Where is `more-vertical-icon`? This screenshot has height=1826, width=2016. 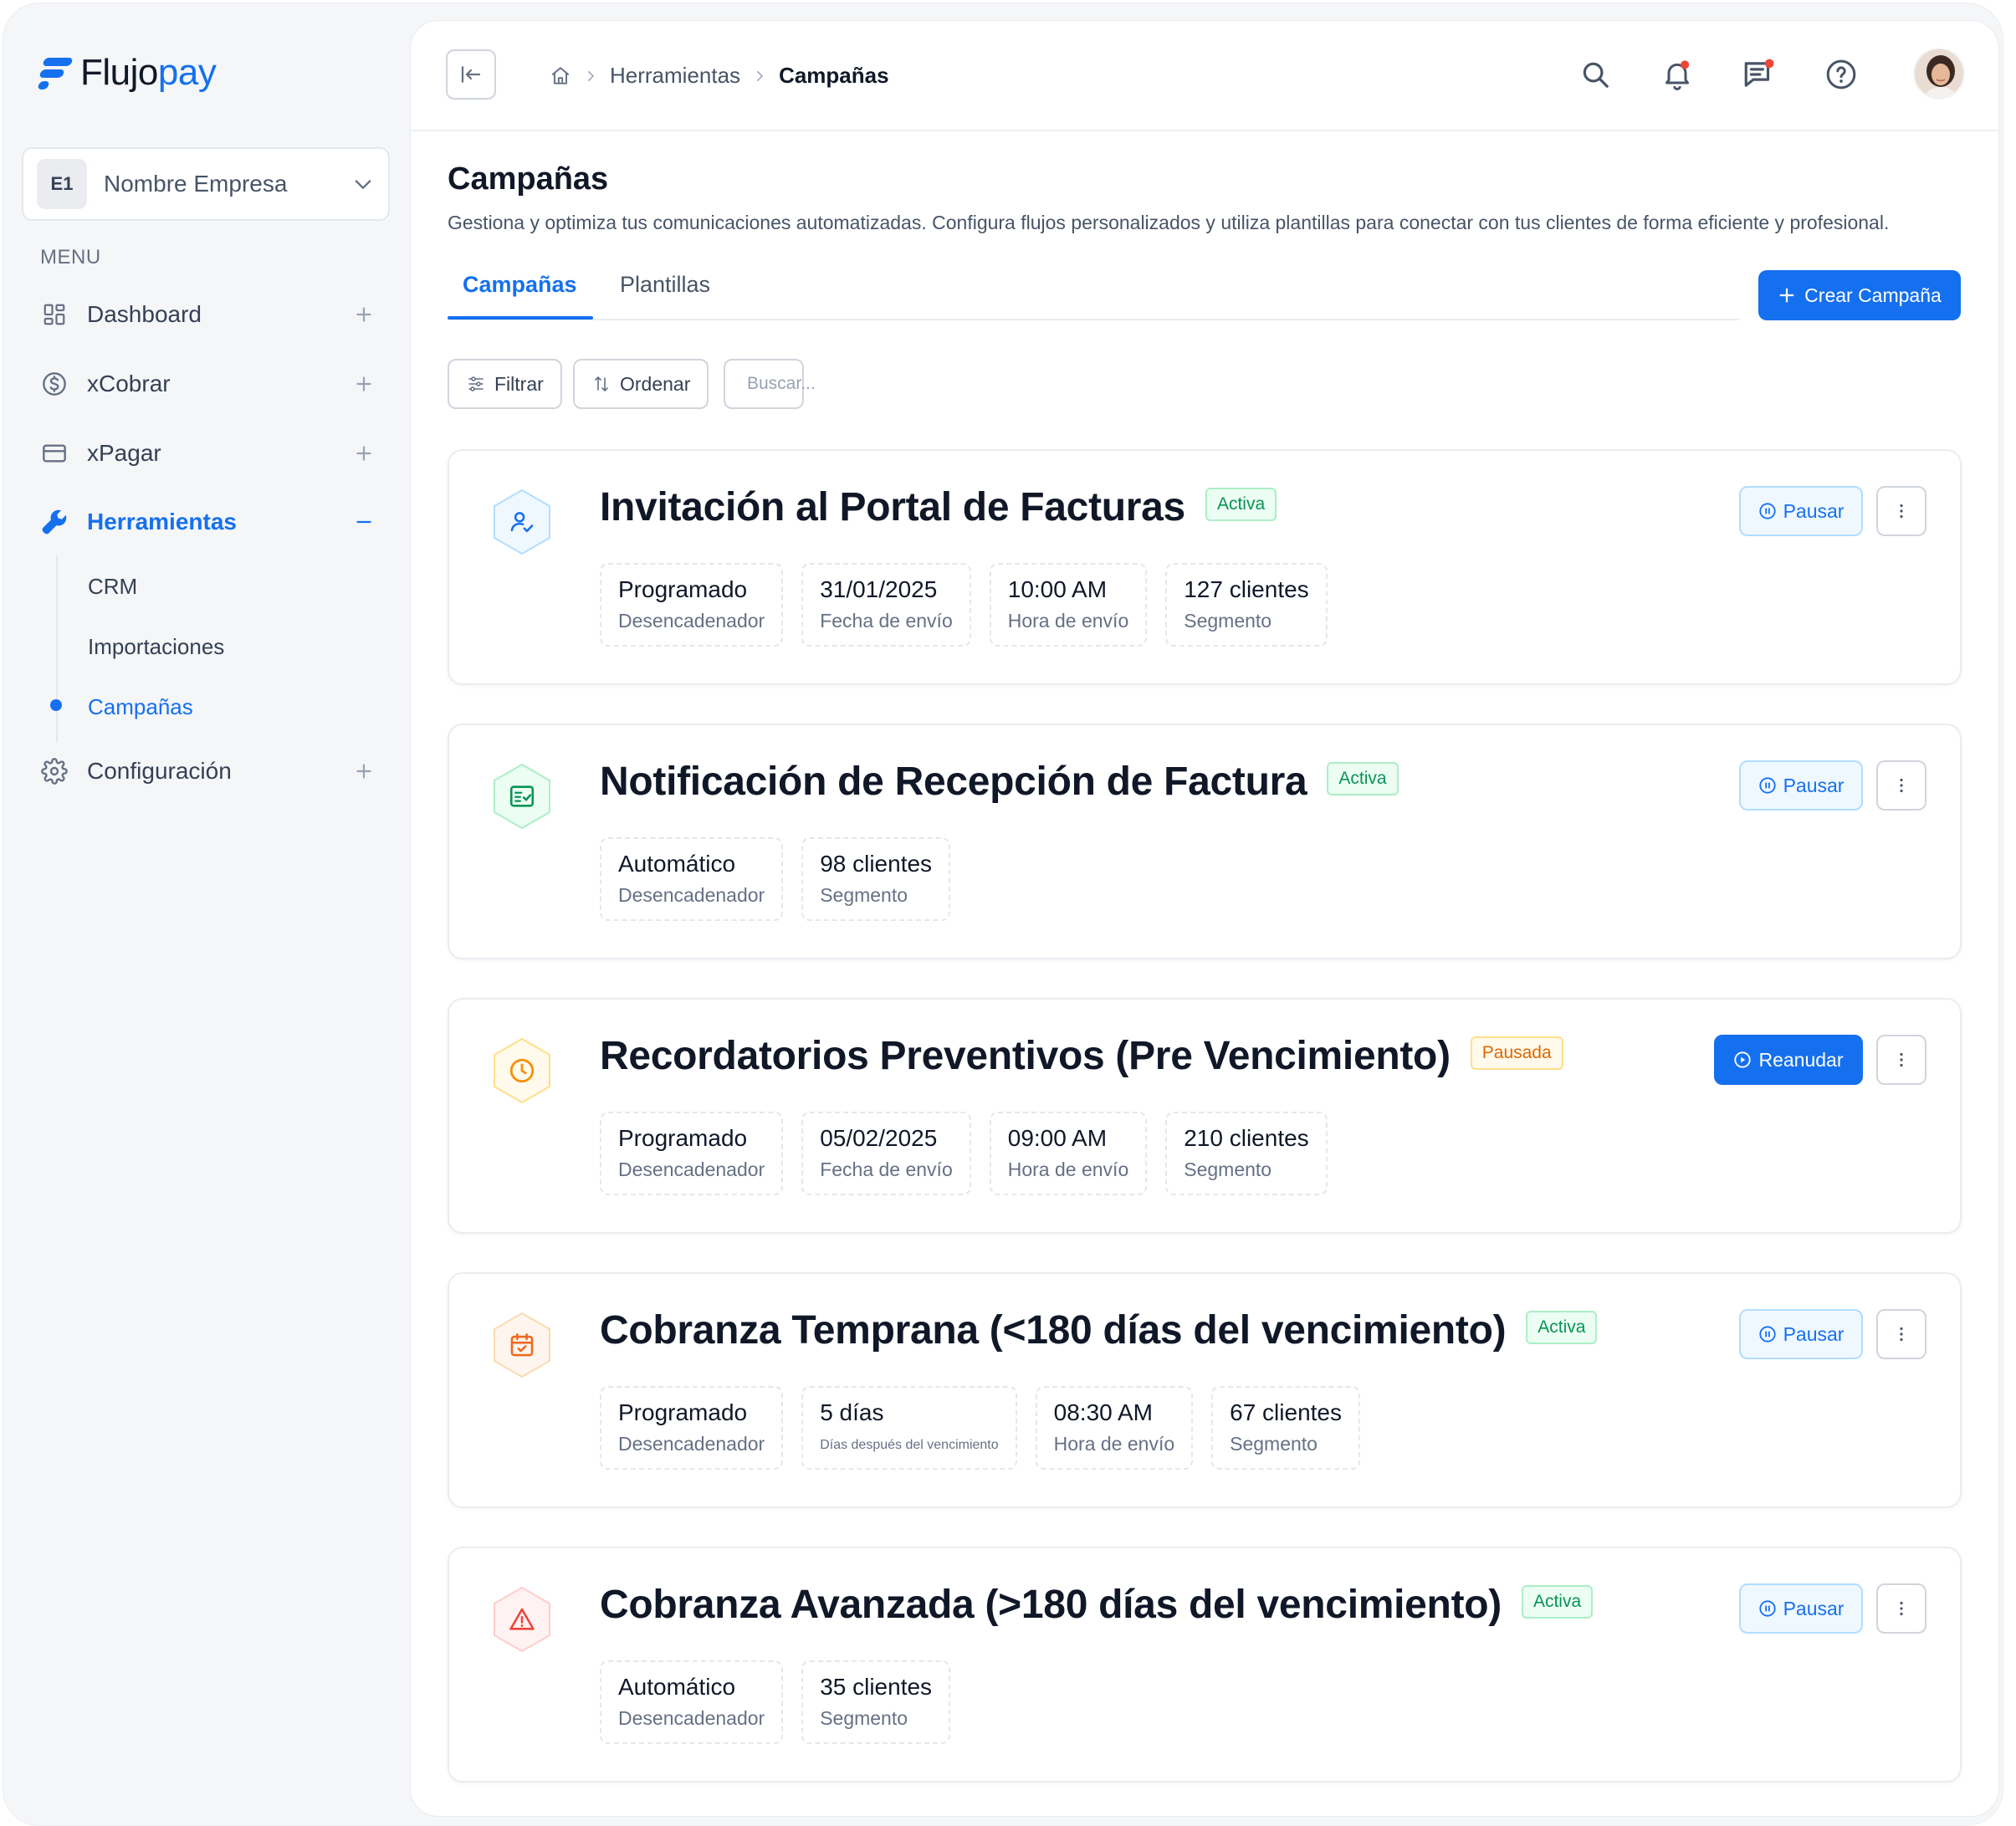
more-vertical-icon is located at coordinates (1901, 511).